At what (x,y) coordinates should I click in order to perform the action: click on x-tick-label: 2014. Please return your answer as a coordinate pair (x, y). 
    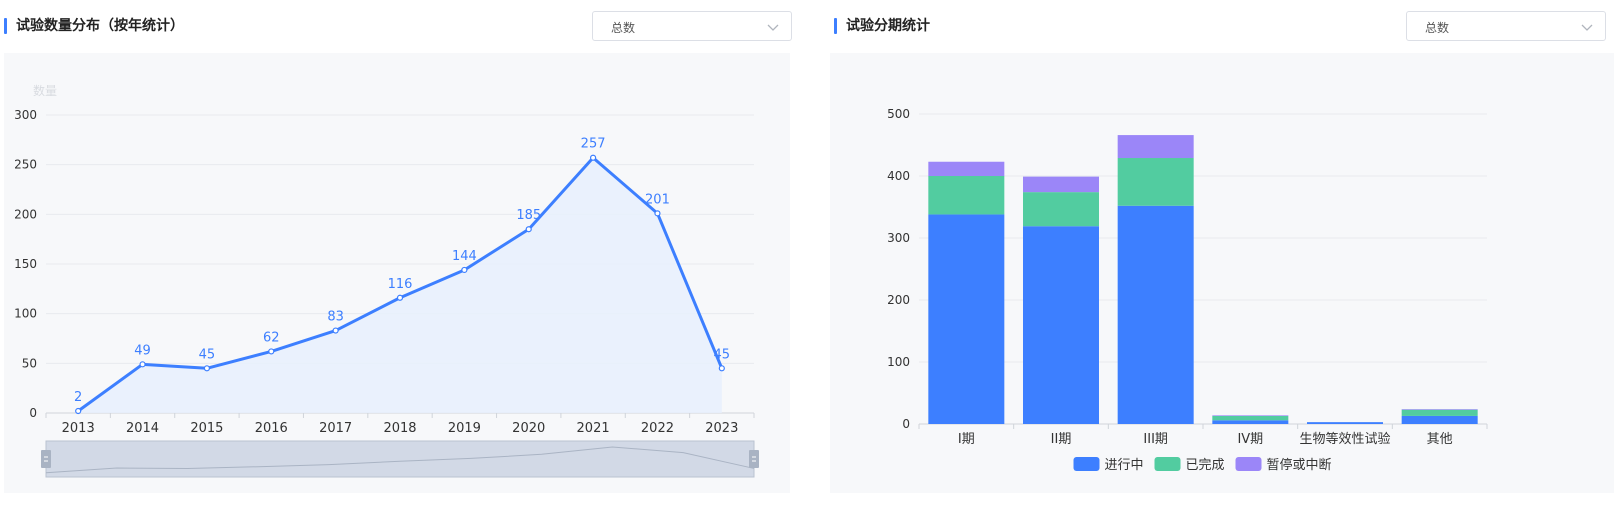
    Looking at the image, I should click on (142, 428).